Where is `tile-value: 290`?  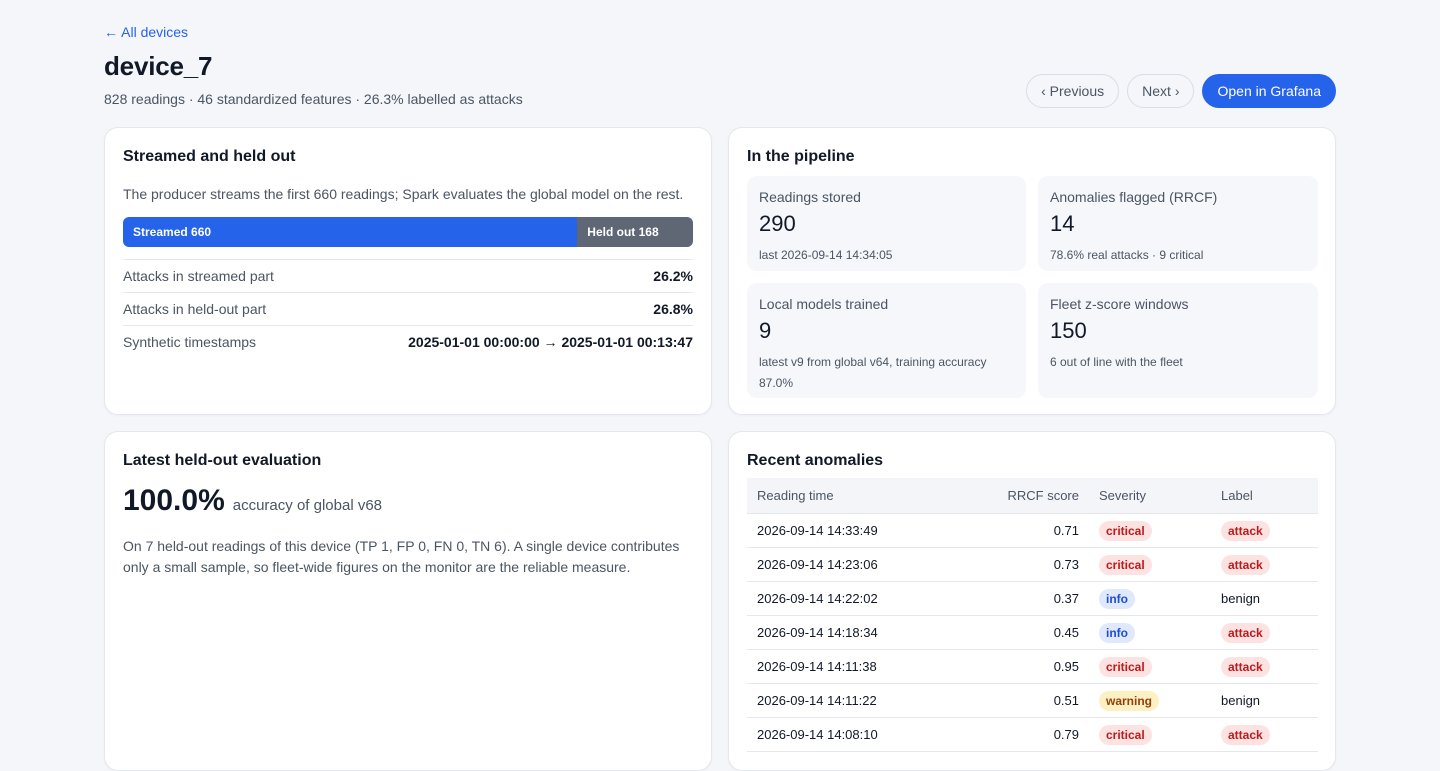
tile-value: 290 is located at coordinates (777, 223).